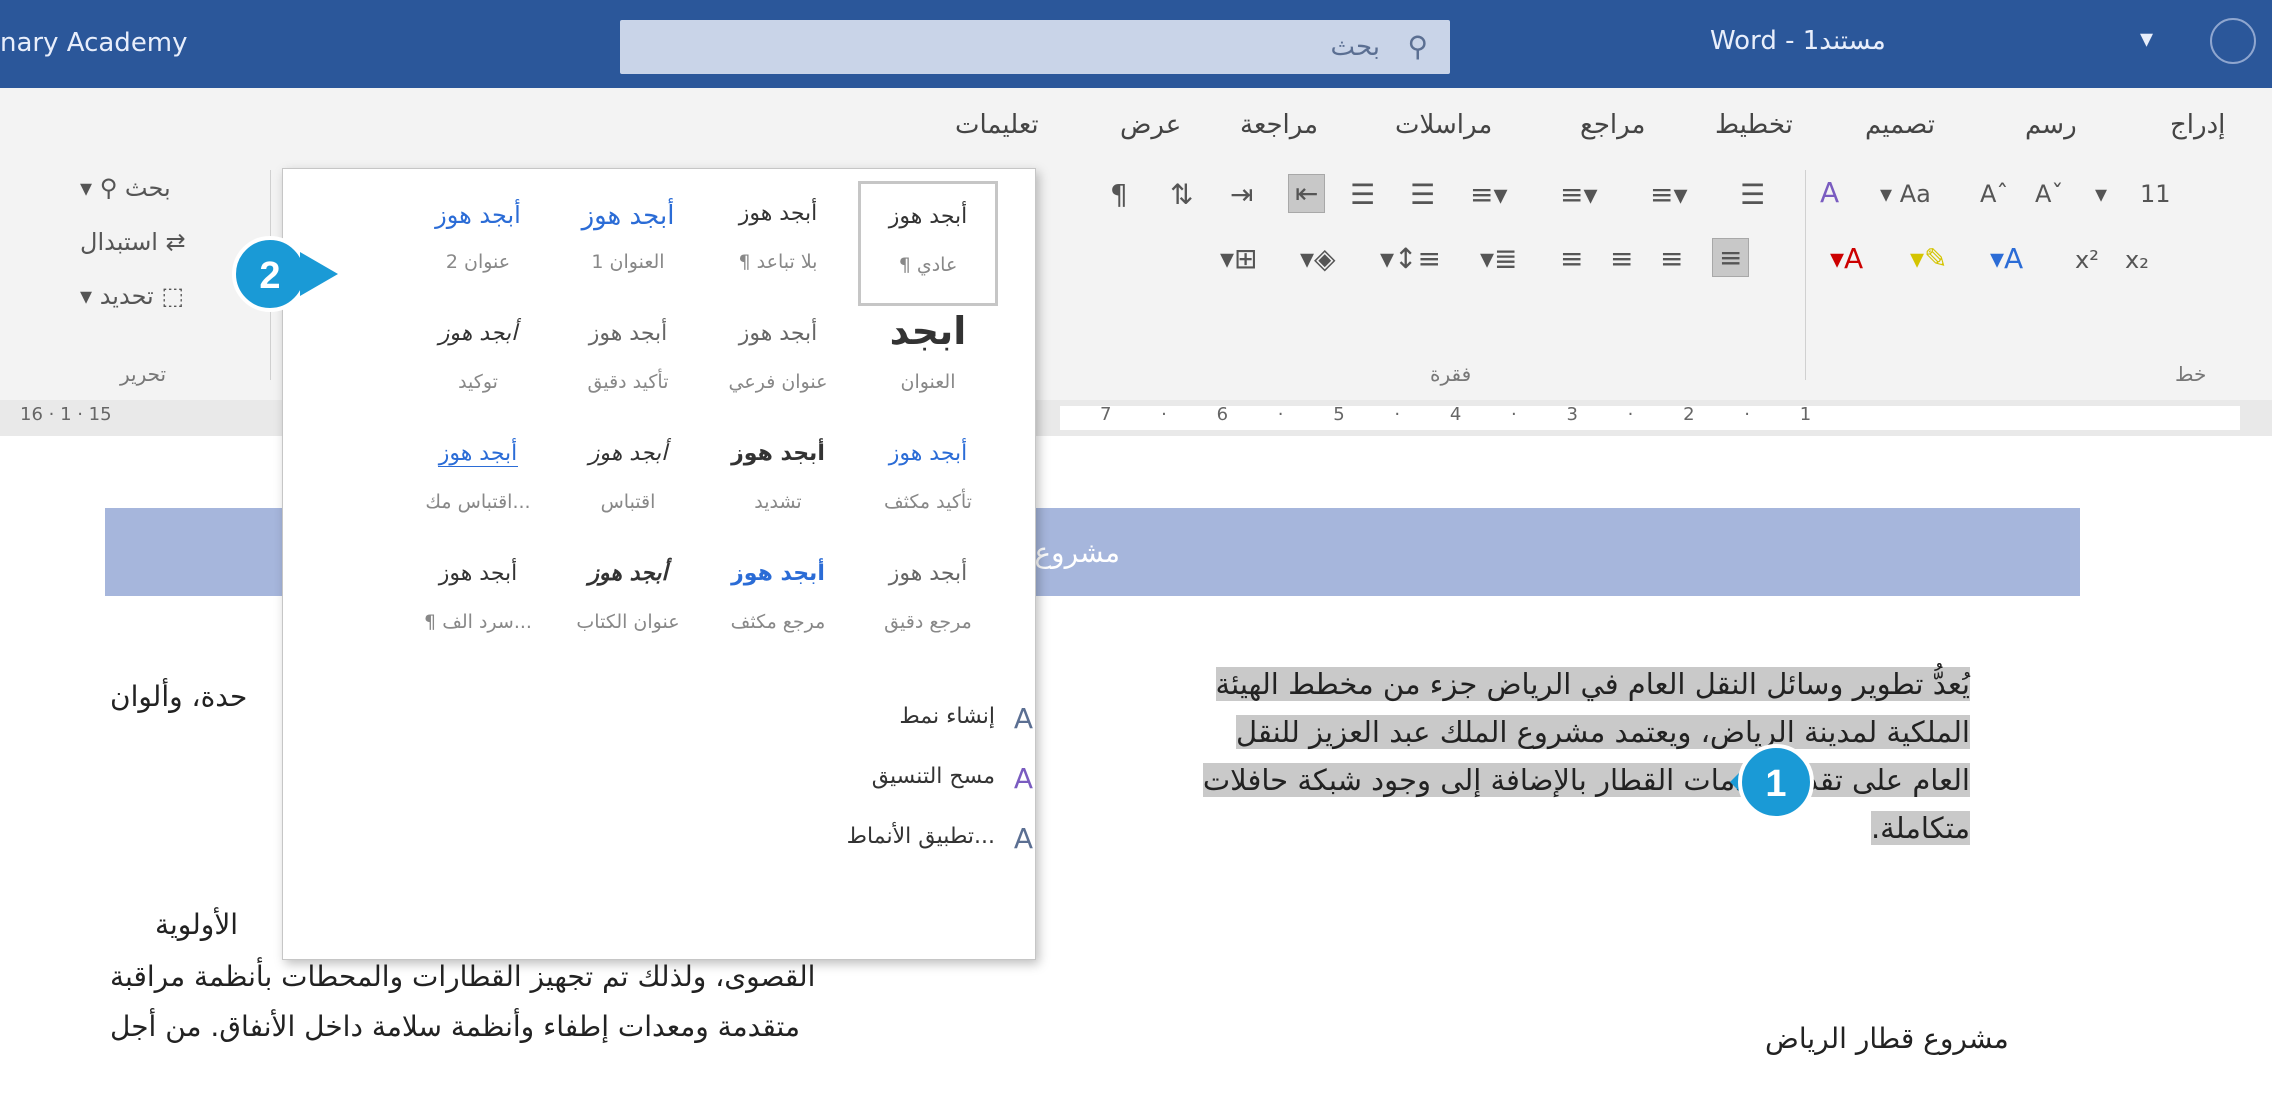 This screenshot has width=2272, height=1095. Describe the element at coordinates (952, 778) in the screenshot. I see `clear-formatting-button: مسح التنسيق A` at that location.